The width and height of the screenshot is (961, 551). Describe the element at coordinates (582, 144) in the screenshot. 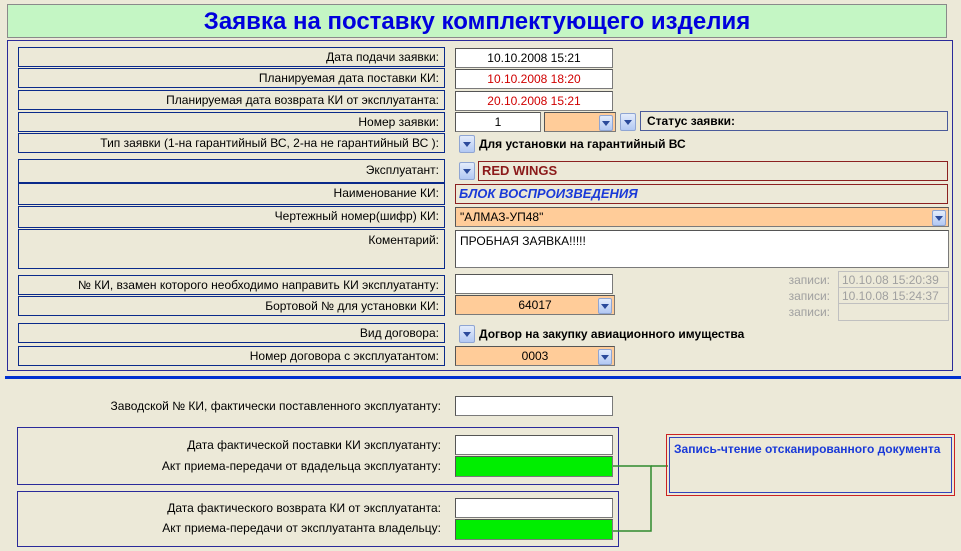

I see `request-type-text: Для установки на гарантийный ВС` at that location.